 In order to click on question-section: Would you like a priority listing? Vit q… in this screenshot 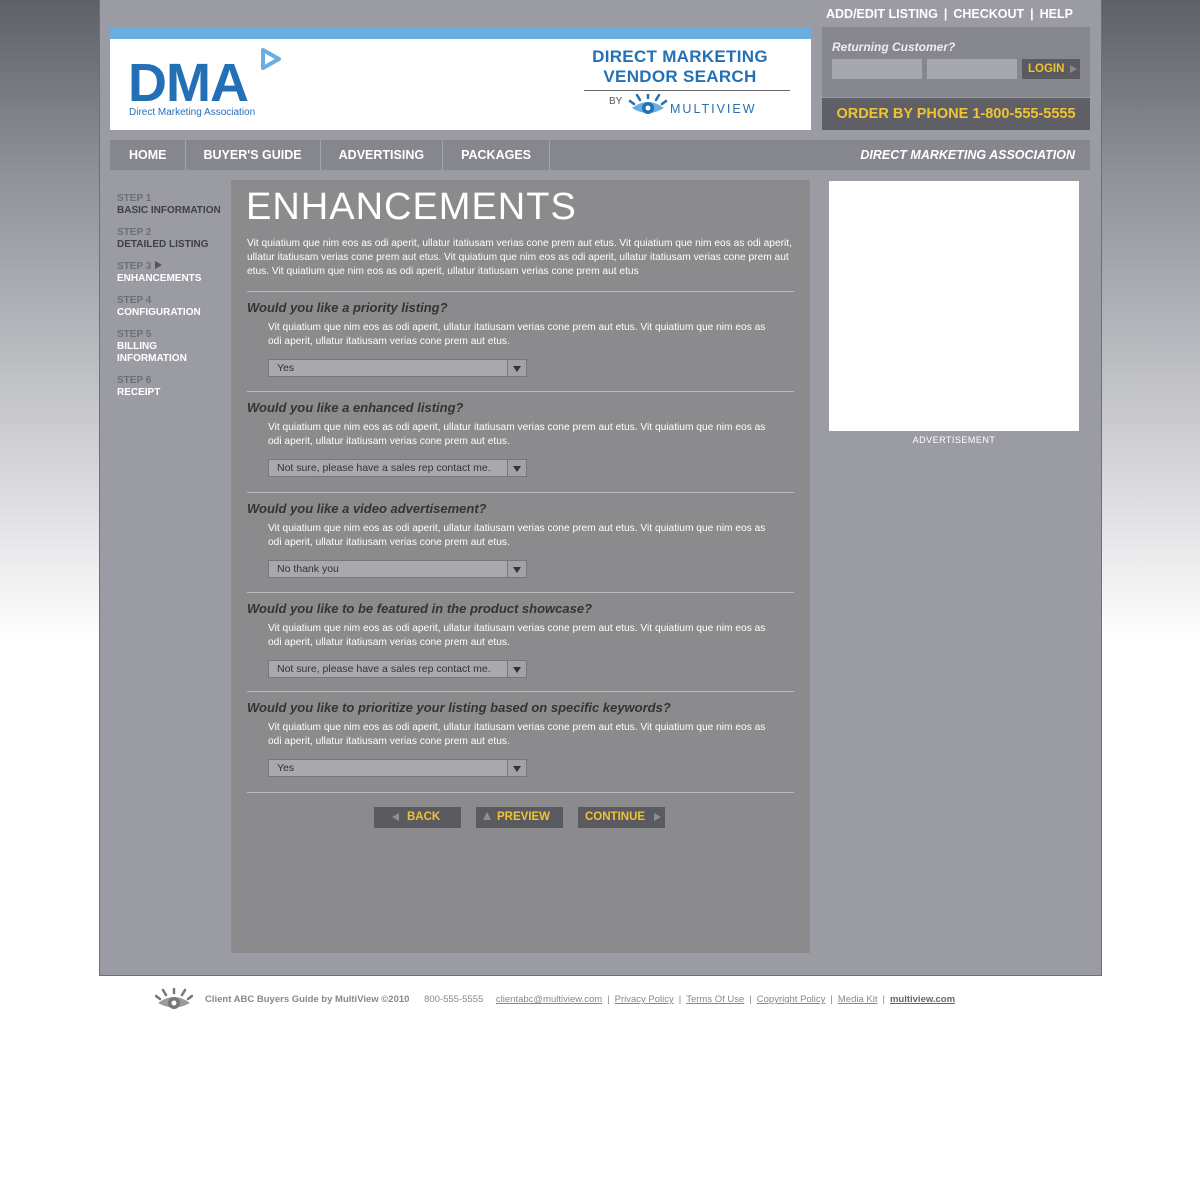, I will do `click(520, 334)`.